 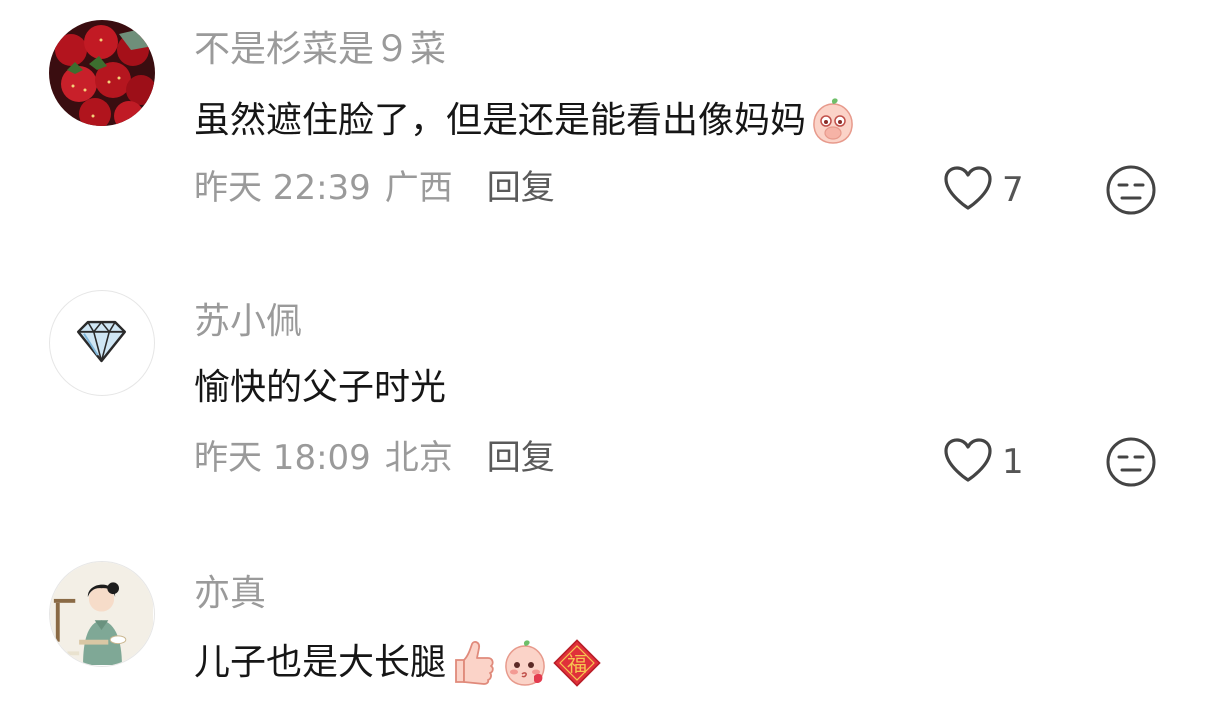 What do you see at coordinates (418, 458) in the screenshot?
I see `comment-region: 北京` at bounding box center [418, 458].